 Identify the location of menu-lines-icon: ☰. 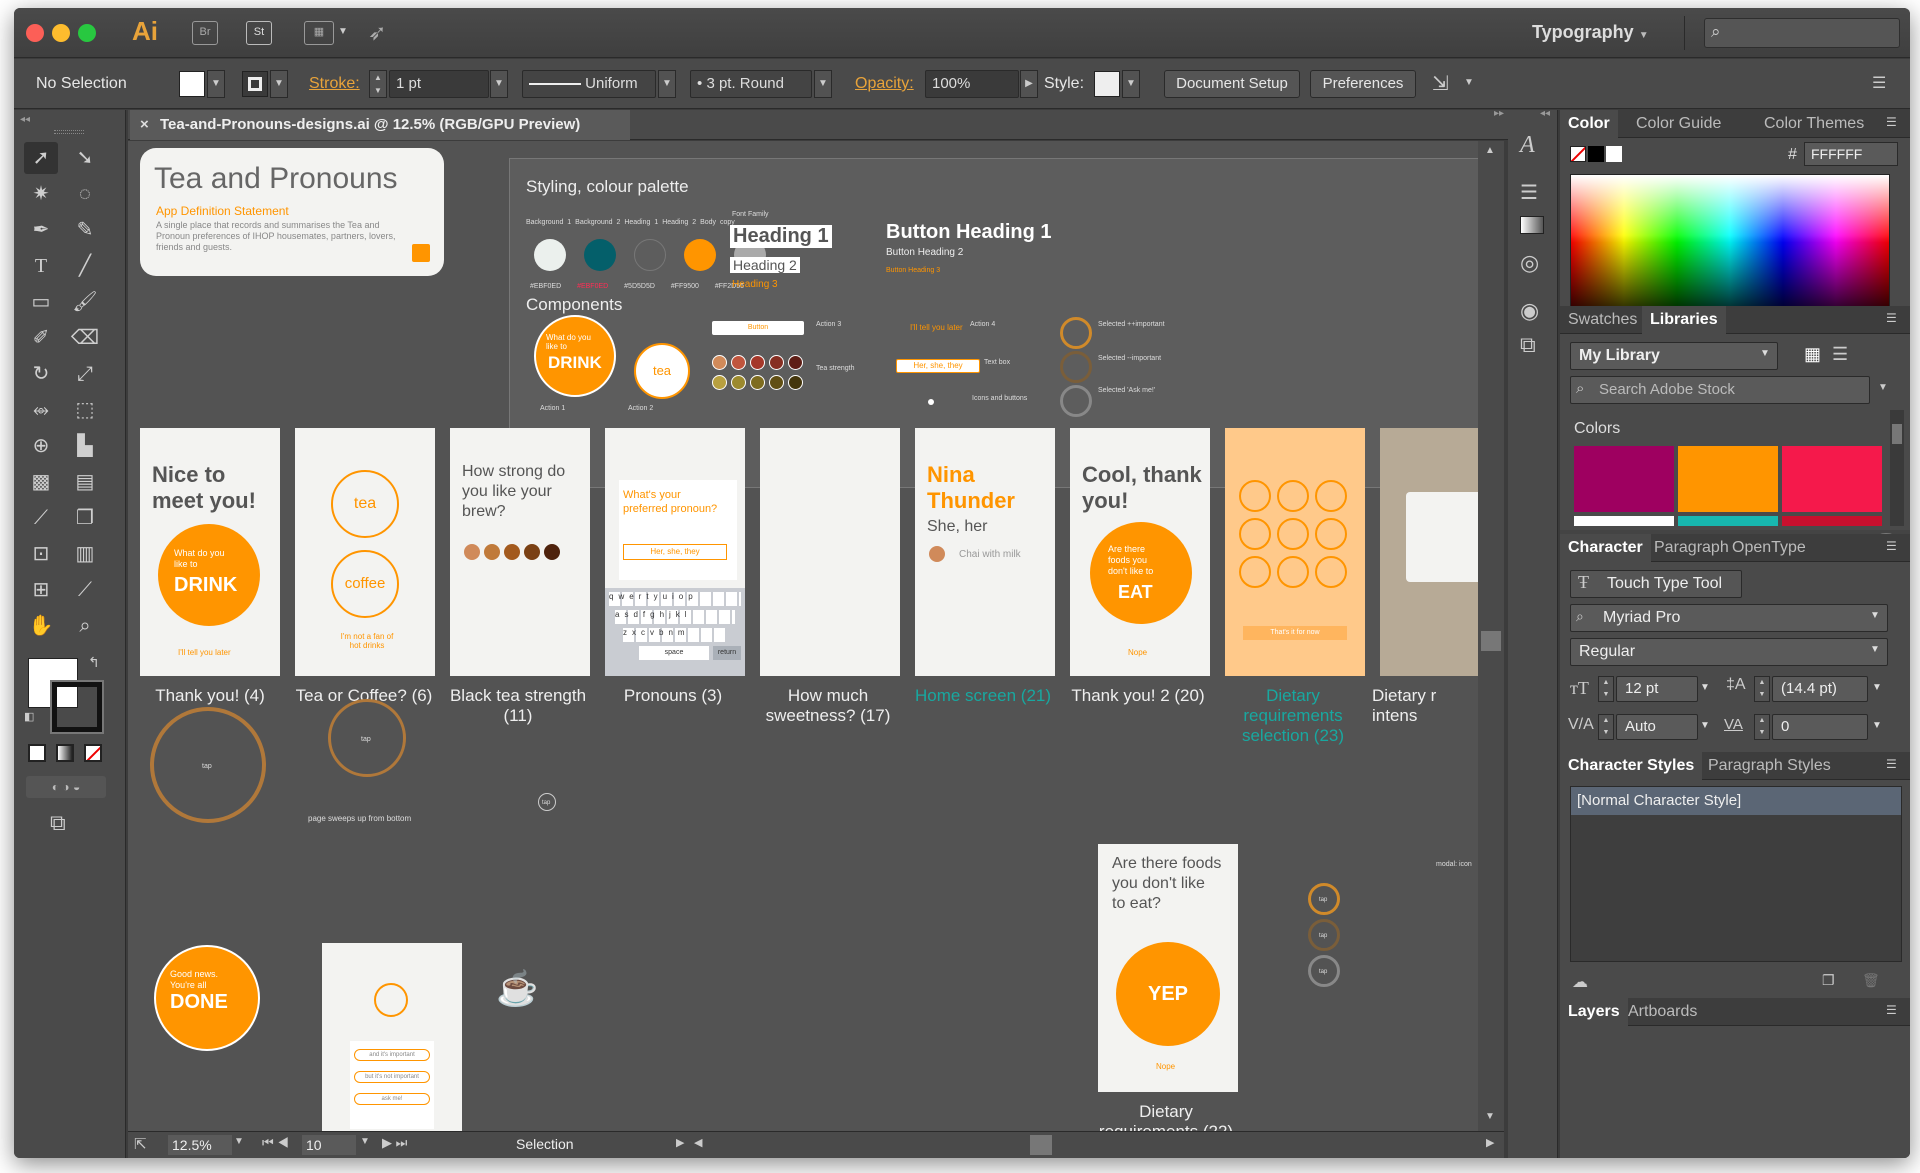
(1529, 192).